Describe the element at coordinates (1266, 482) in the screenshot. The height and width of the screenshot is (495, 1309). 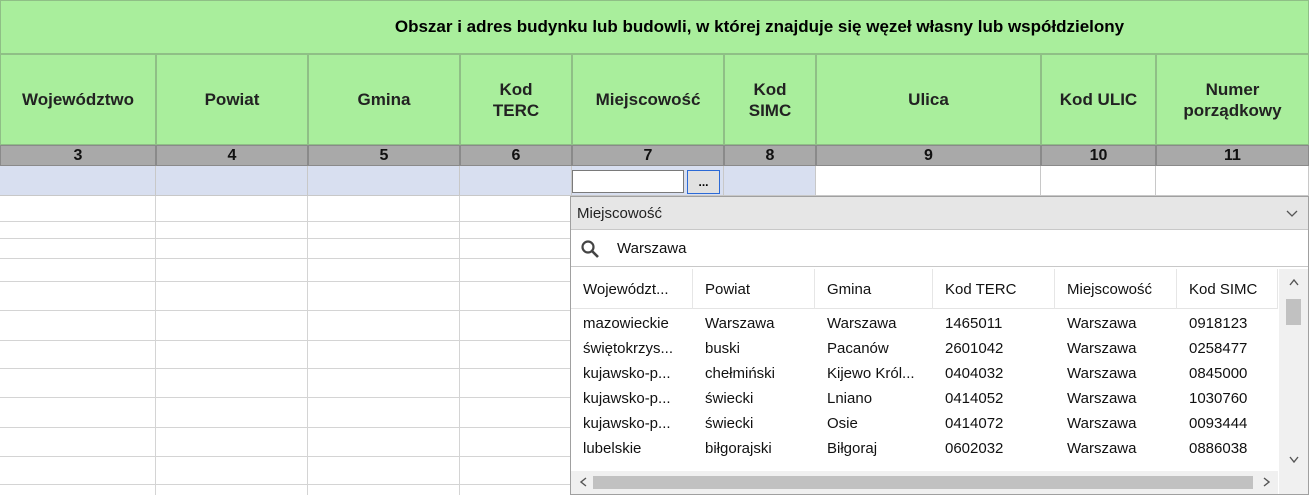
I see `scroll-right-icon` at that location.